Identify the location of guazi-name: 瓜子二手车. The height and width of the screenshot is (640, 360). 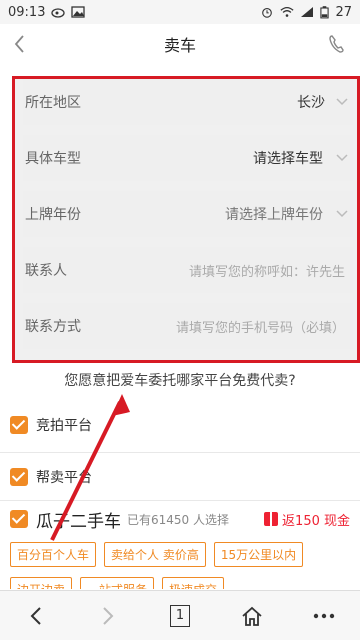
(78, 521).